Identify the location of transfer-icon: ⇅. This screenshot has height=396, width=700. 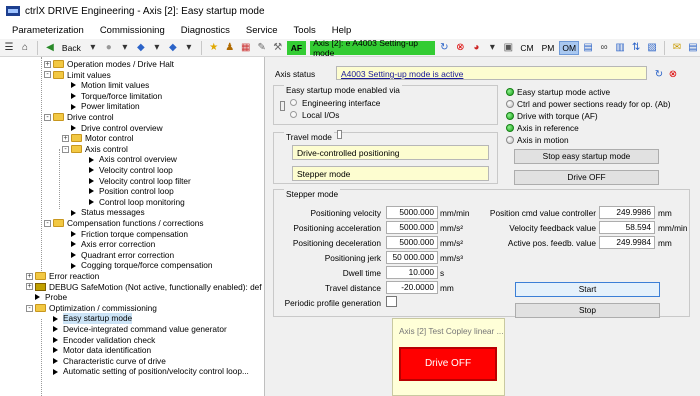
(636, 48).